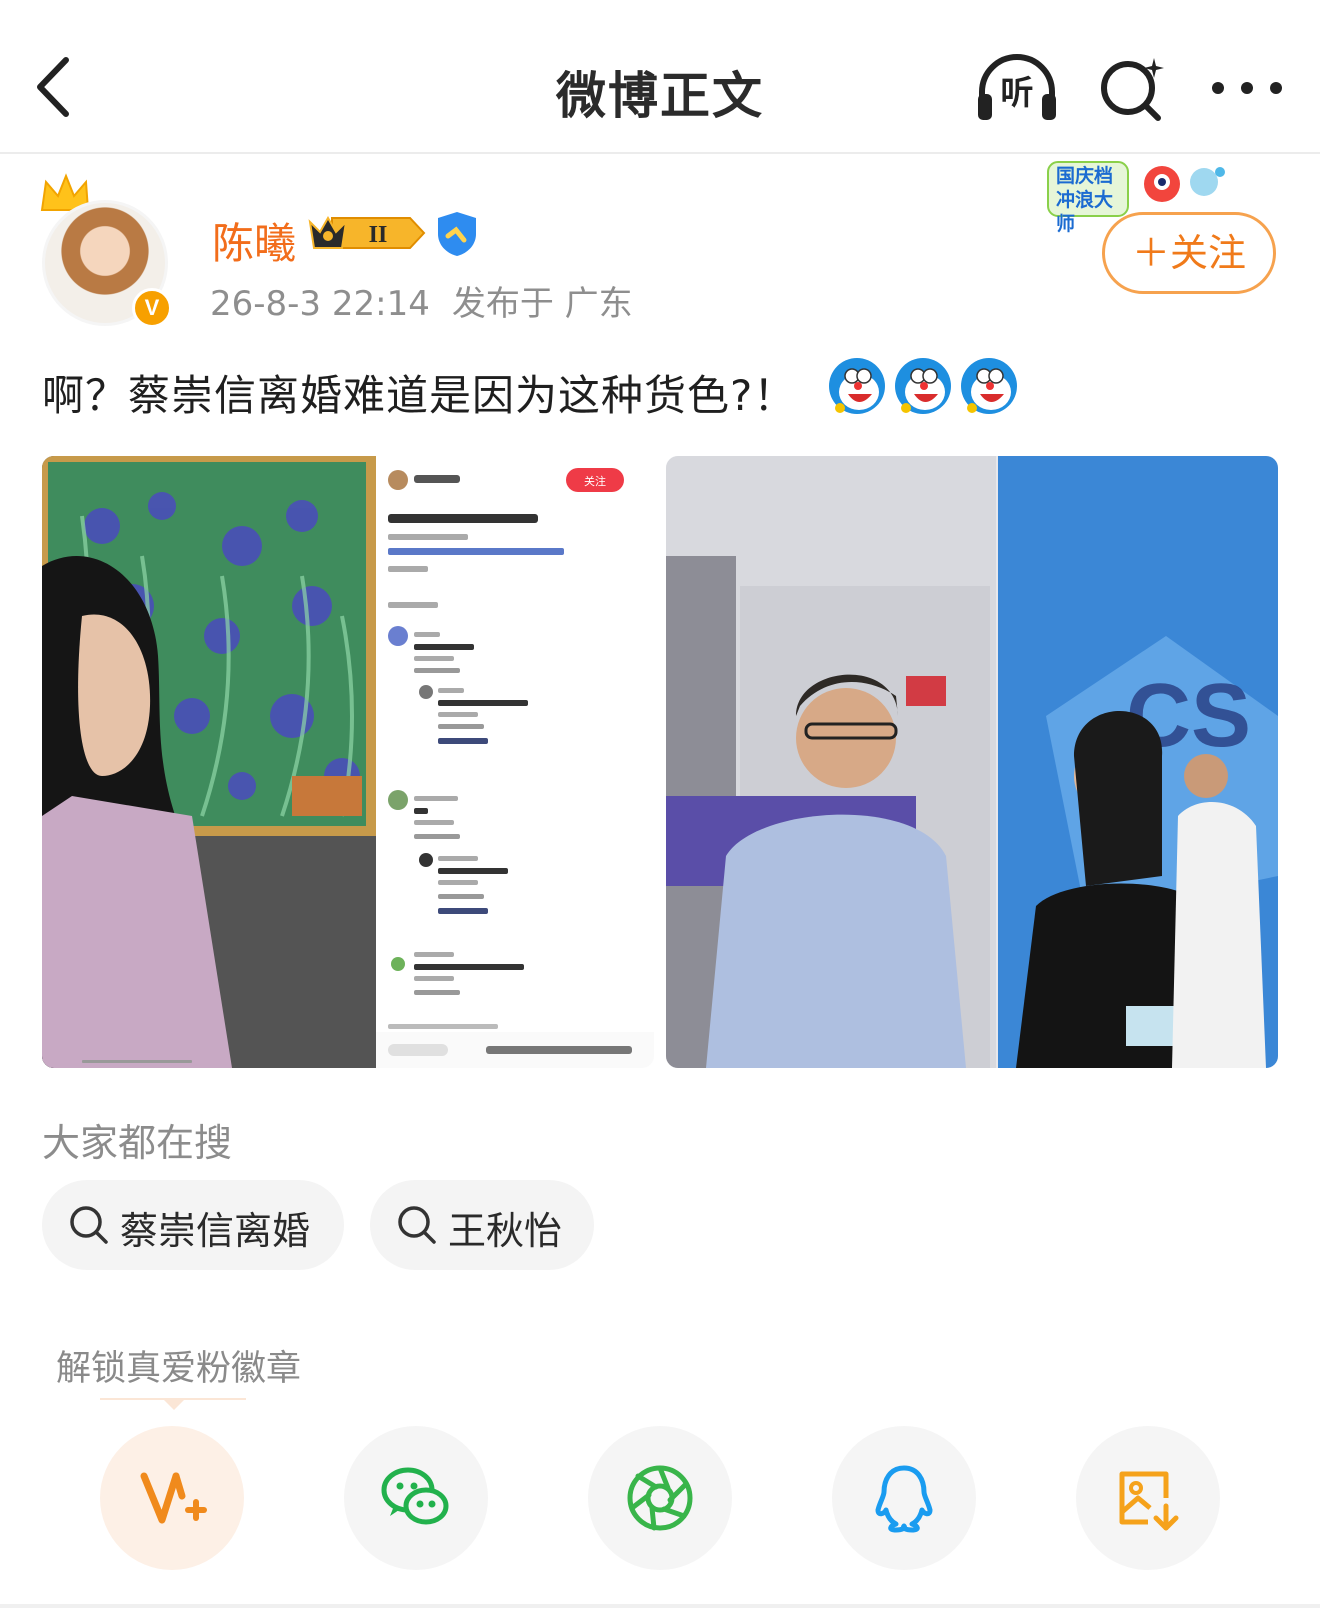 The height and width of the screenshot is (1608, 1320). I want to click on fan-badge-button, so click(172, 1498).